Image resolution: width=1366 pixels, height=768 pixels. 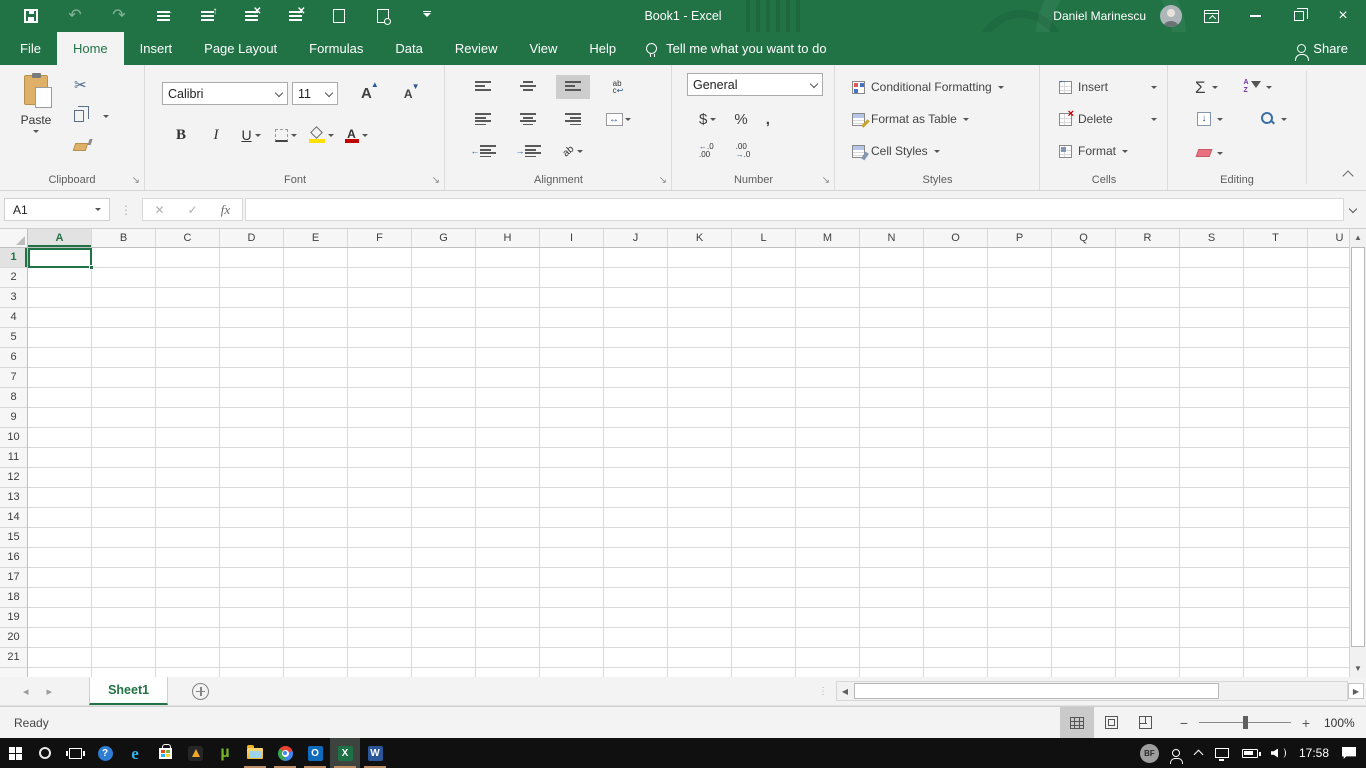 I want to click on scroll-right-button: ▶, so click(x=1356, y=691).